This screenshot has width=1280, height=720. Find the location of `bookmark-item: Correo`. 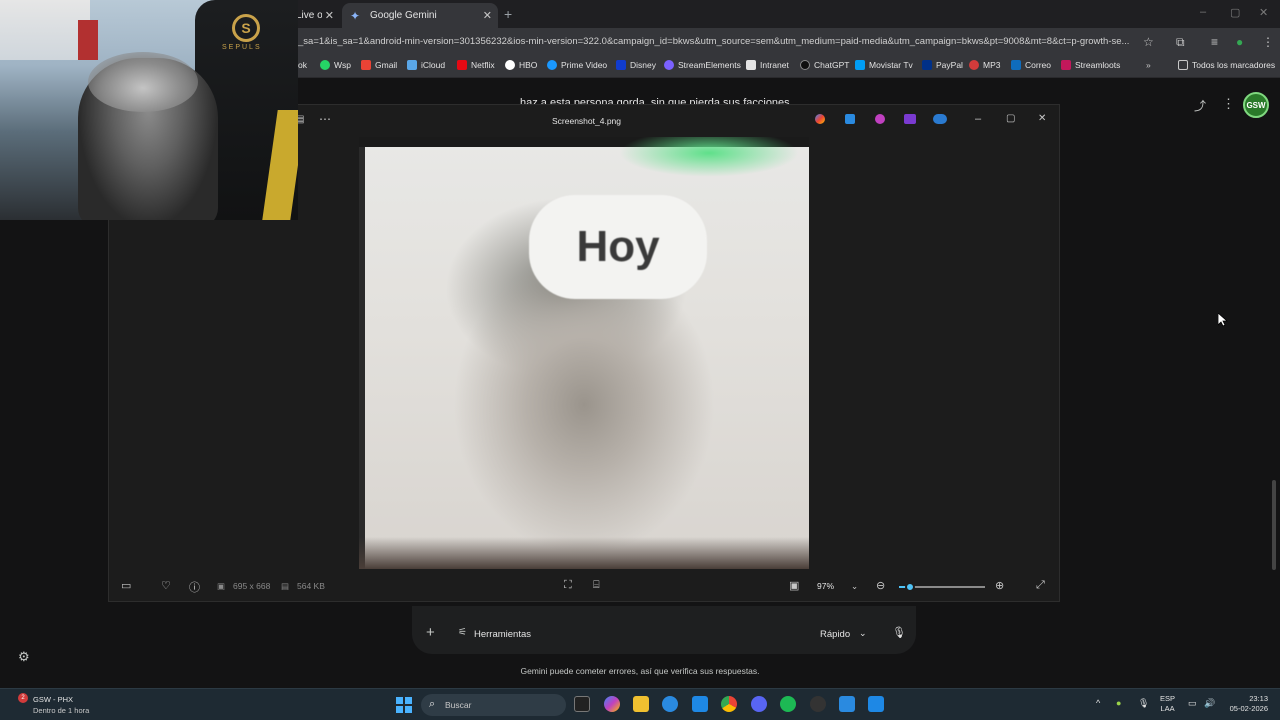

bookmark-item: Correo is located at coordinates (1031, 65).